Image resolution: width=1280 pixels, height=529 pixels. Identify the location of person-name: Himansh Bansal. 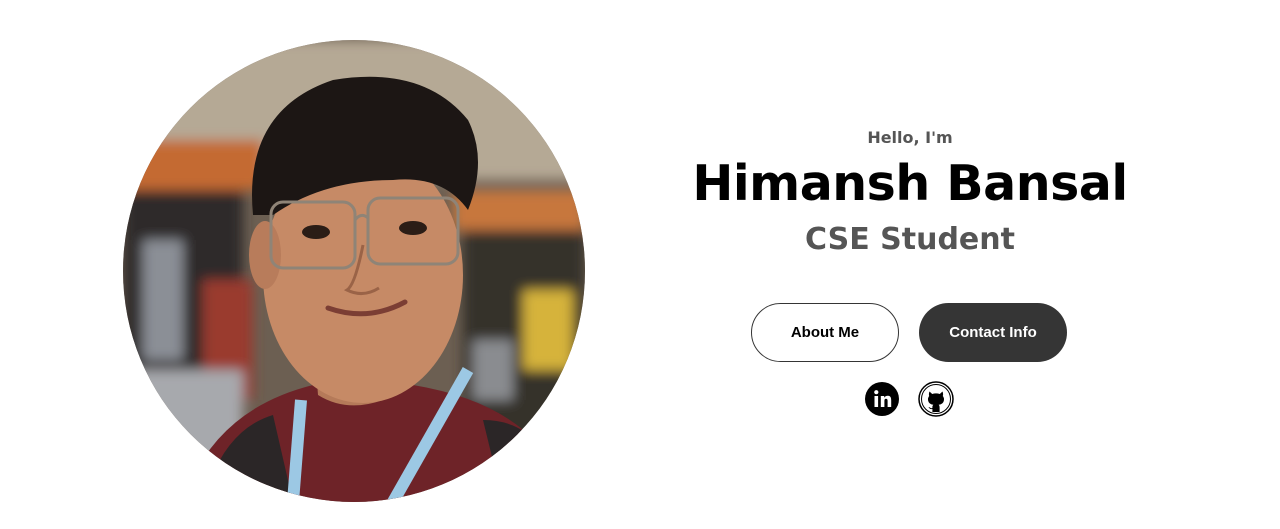
(910, 183).